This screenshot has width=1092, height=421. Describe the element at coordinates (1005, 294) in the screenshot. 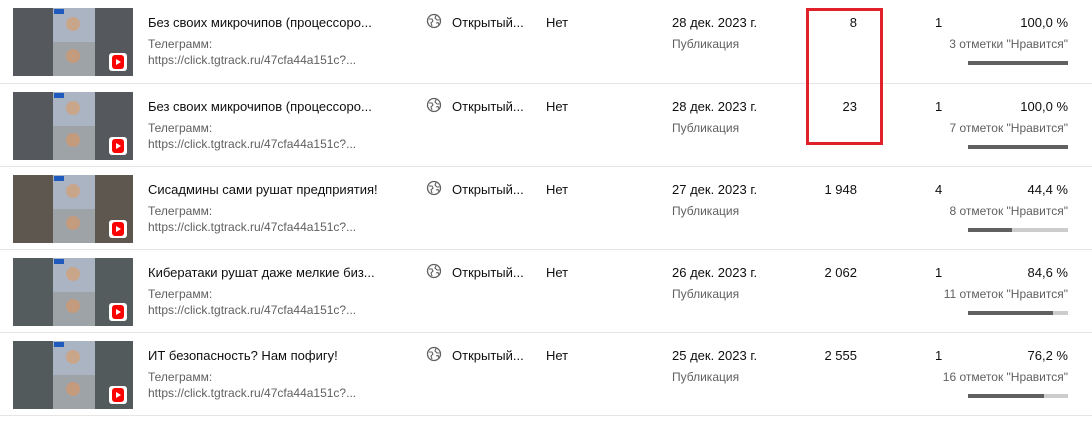

I see `likes-count: 11 отметок "Нравится"` at that location.